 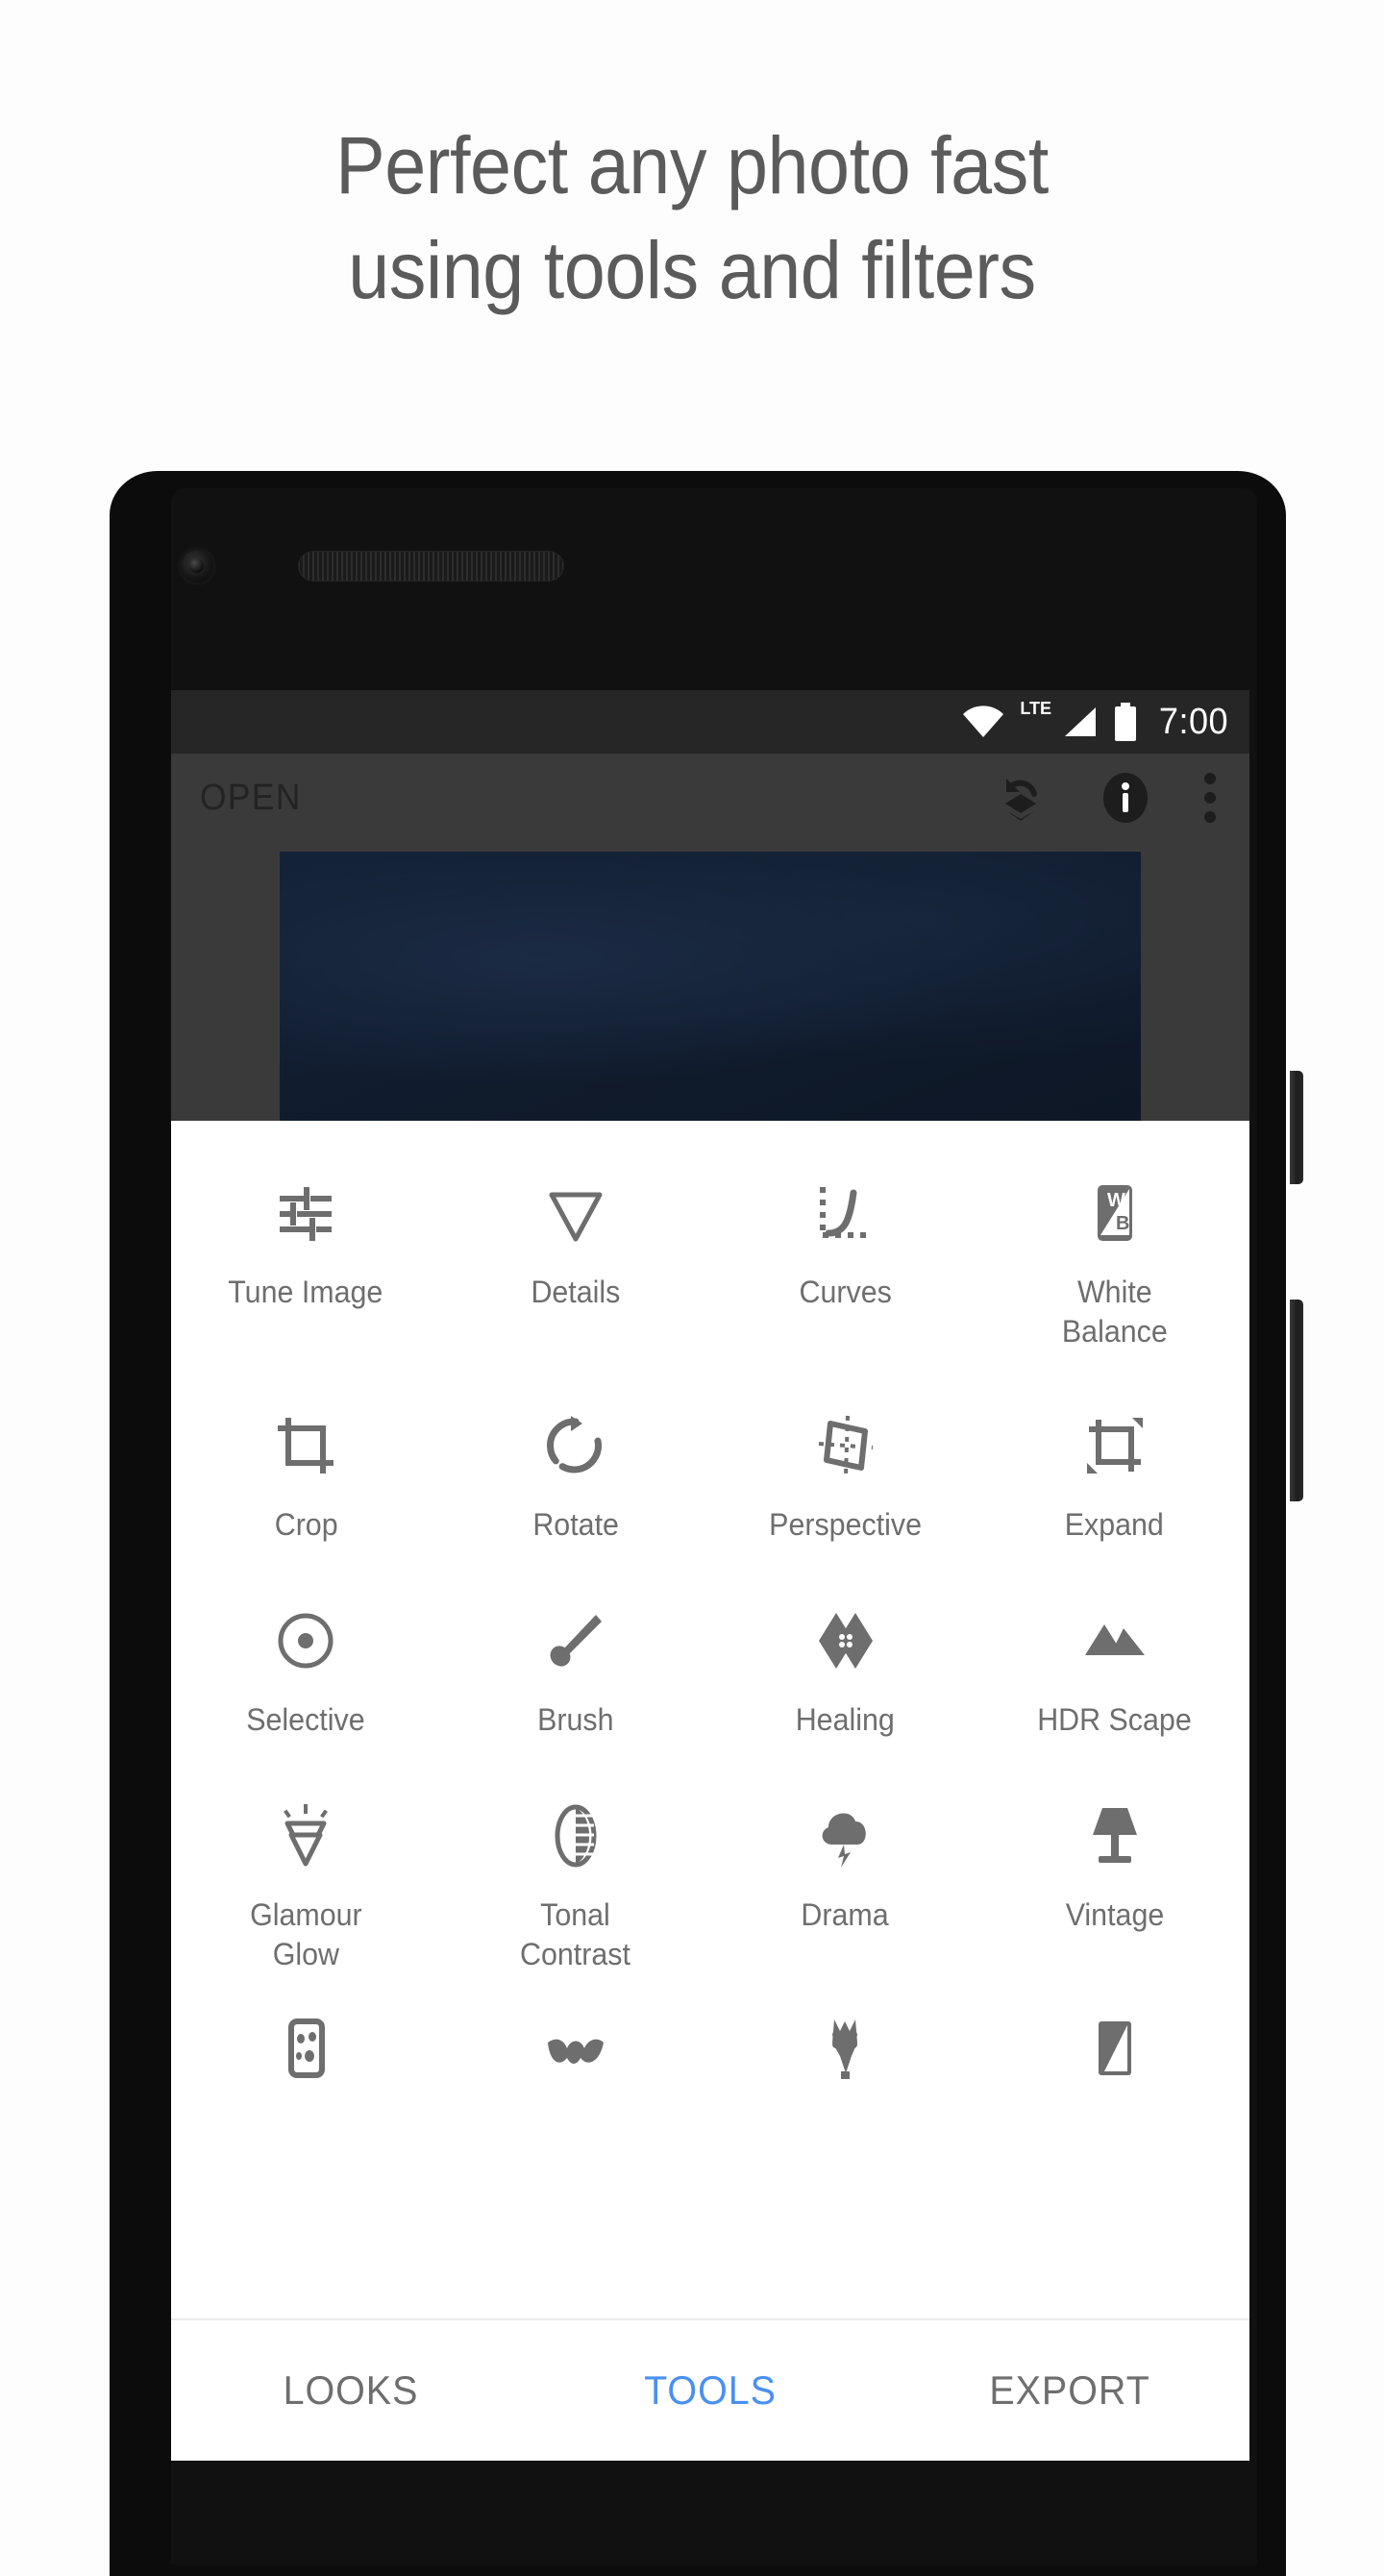 What do you see at coordinates (710, 798) in the screenshot?
I see `app-toolbar: OPEN` at bounding box center [710, 798].